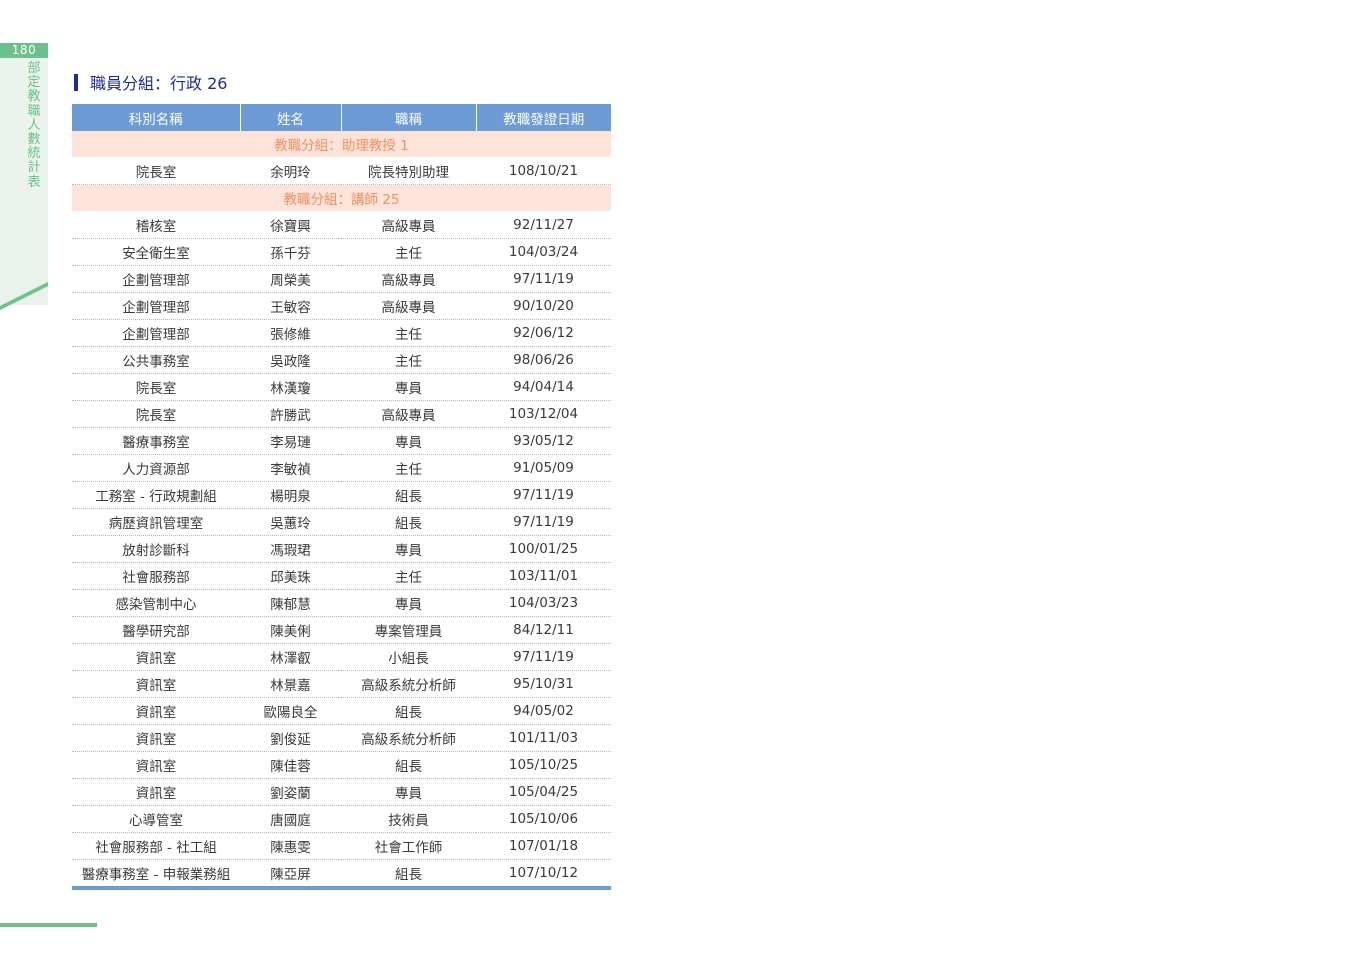 This screenshot has width=1366, height=960. Describe the element at coordinates (341, 198) in the screenshot. I see `group-row: 教職分組：講師 25` at that location.